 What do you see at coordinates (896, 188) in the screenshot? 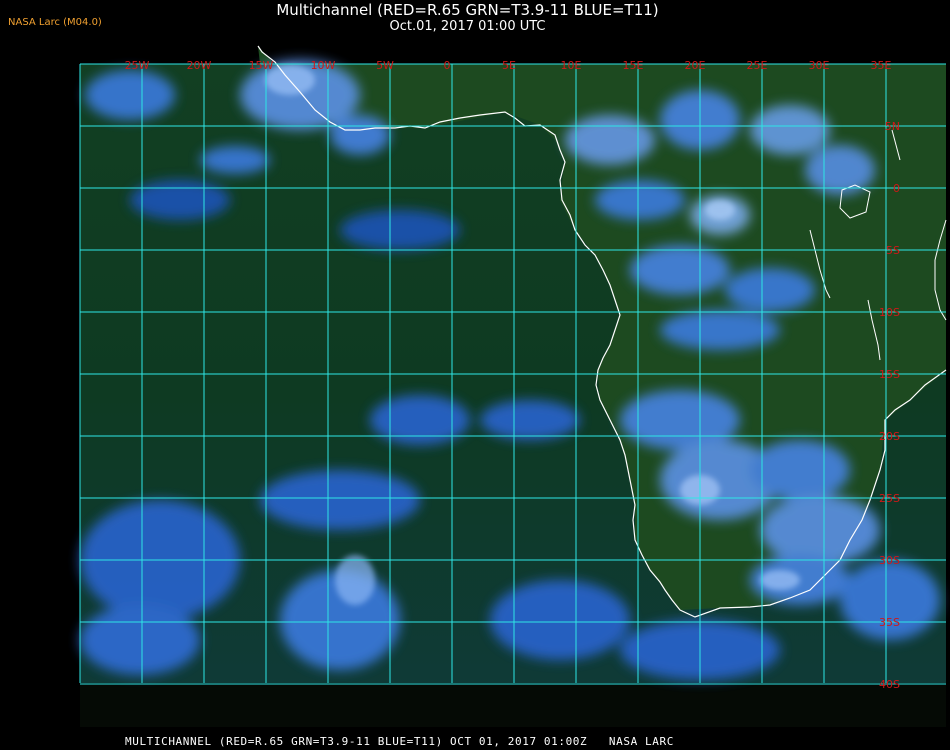
I see `latitude-label: 0` at bounding box center [896, 188].